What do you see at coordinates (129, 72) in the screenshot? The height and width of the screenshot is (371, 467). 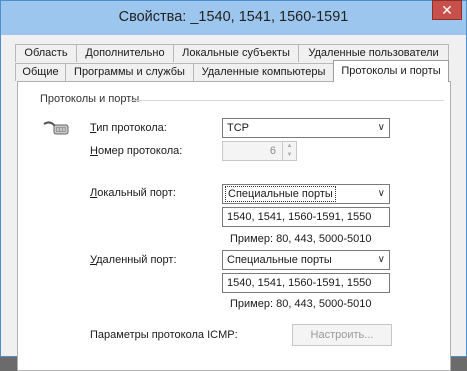 I see `tab-programs-services: Программы и службы` at bounding box center [129, 72].